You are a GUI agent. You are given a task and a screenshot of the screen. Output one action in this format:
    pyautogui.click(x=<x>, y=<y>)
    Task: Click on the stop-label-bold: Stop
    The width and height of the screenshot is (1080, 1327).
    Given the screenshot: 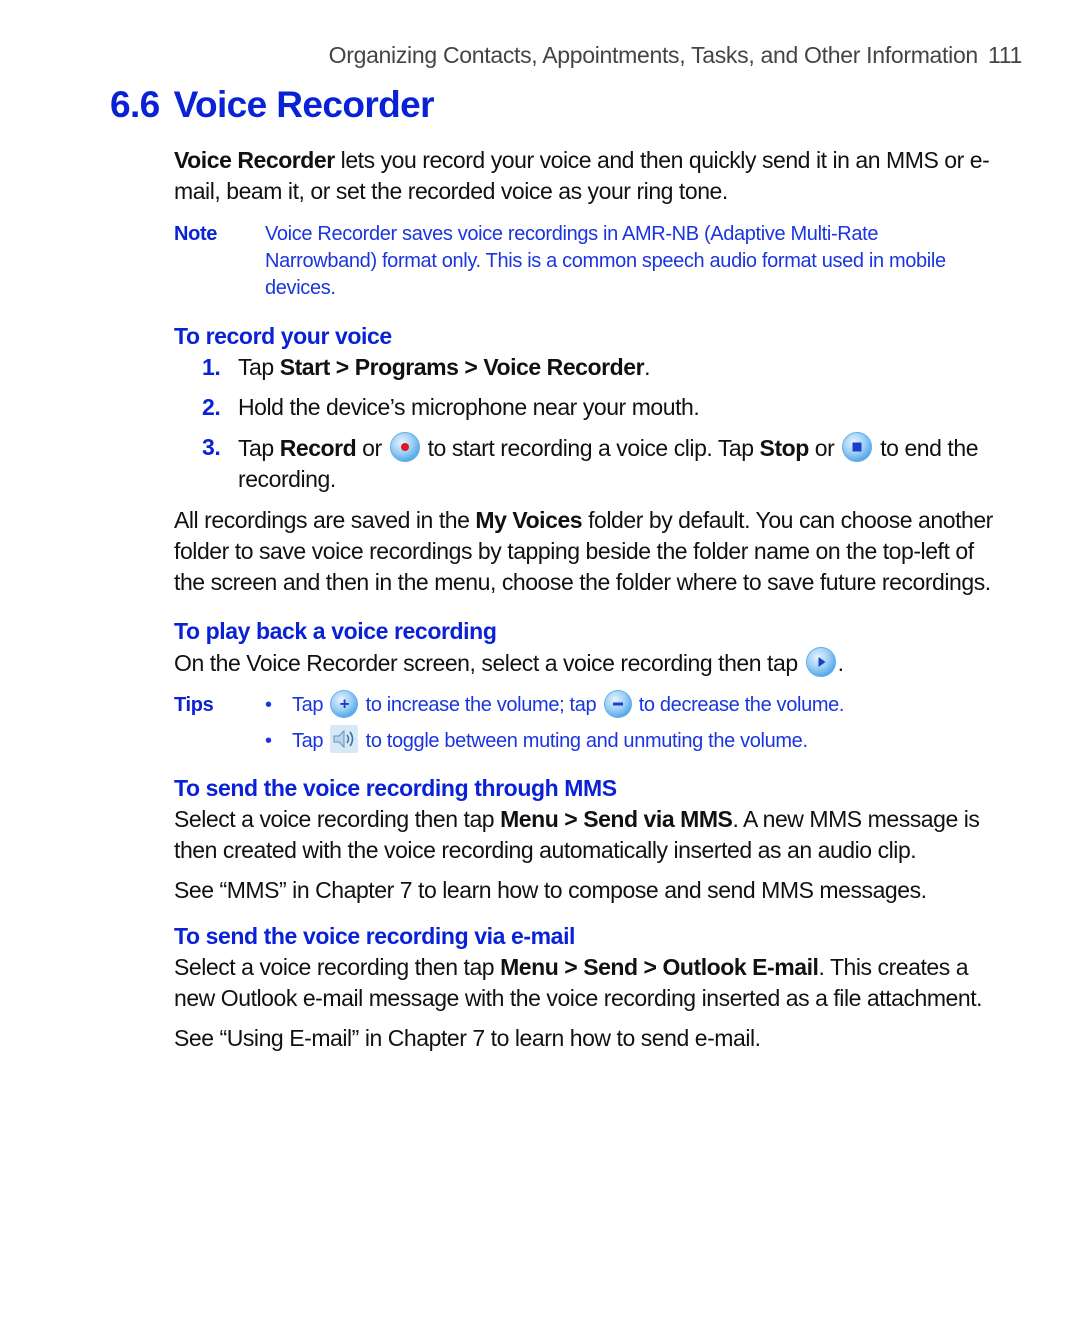 What is the action you would take?
    pyautogui.click(x=784, y=448)
    